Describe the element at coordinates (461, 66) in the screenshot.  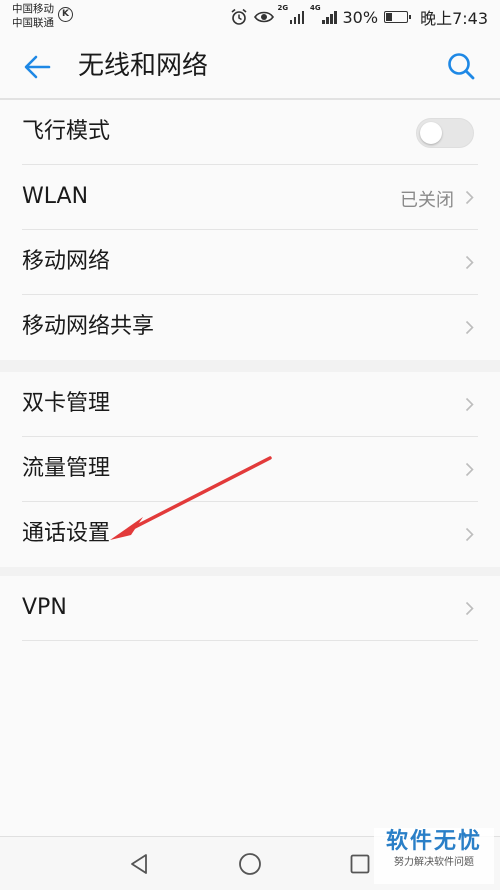
I see `search-icon` at that location.